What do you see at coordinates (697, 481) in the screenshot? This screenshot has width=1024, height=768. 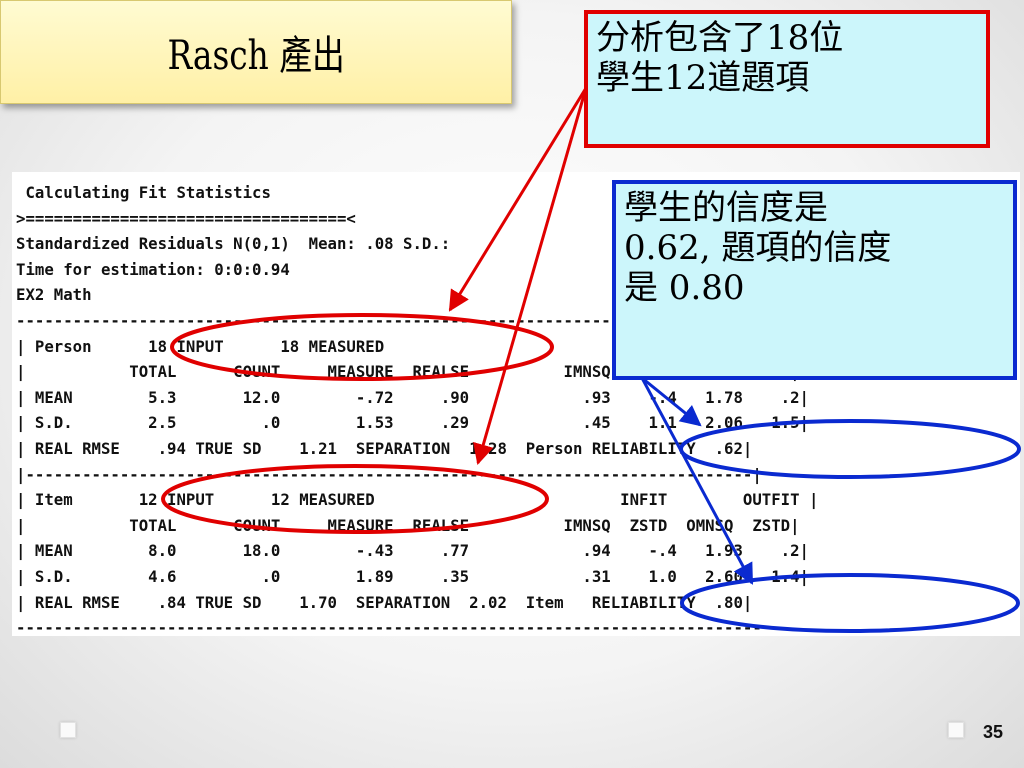 I see `blue-arrow-to-item-reliability` at bounding box center [697, 481].